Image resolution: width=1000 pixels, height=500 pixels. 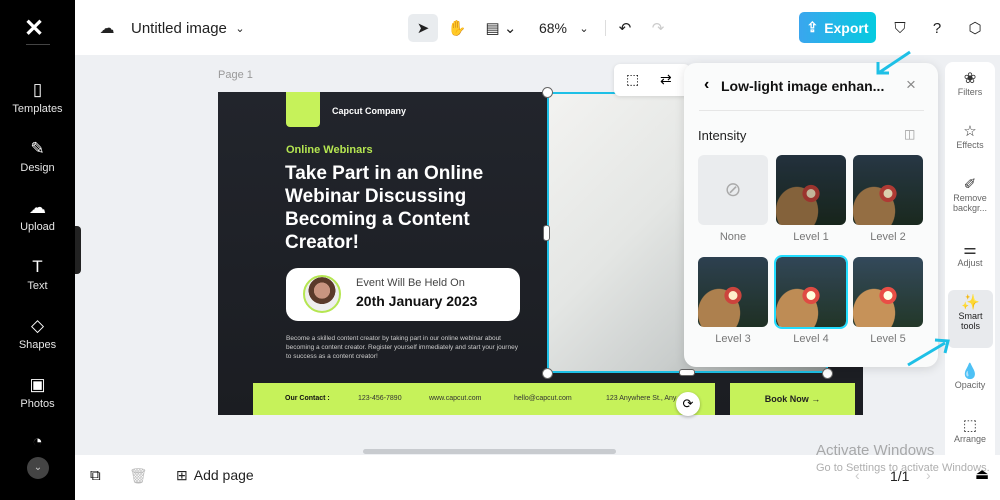 I want to click on compare-icon: ◫, so click(x=909, y=134).